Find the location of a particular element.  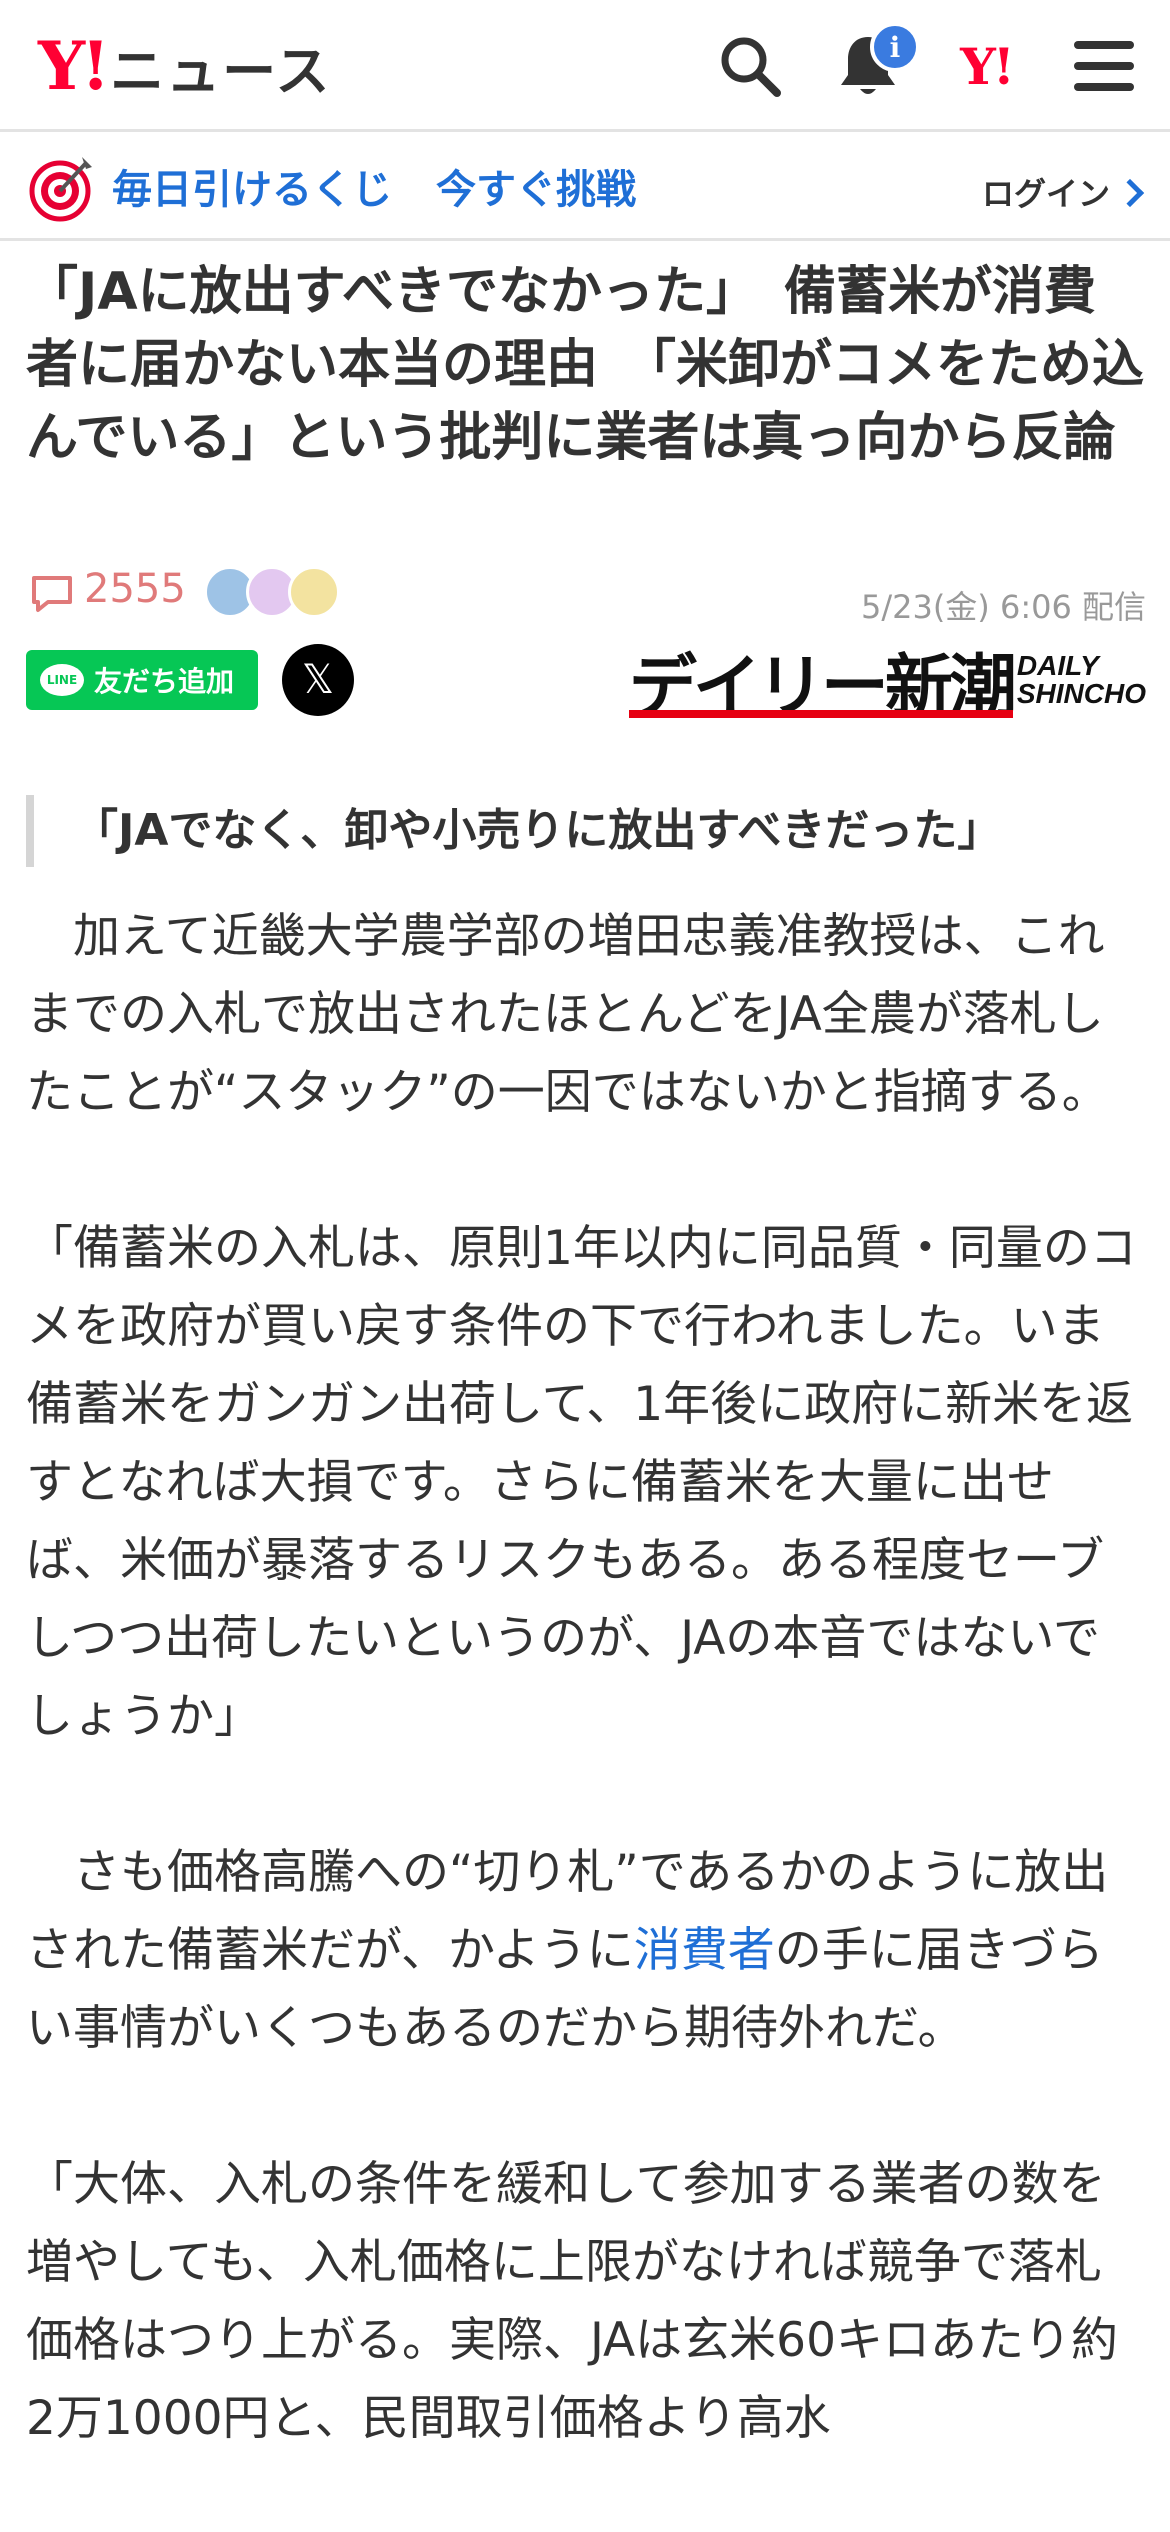

line-add-friend-label: 友だち追加 is located at coordinates (164, 681).